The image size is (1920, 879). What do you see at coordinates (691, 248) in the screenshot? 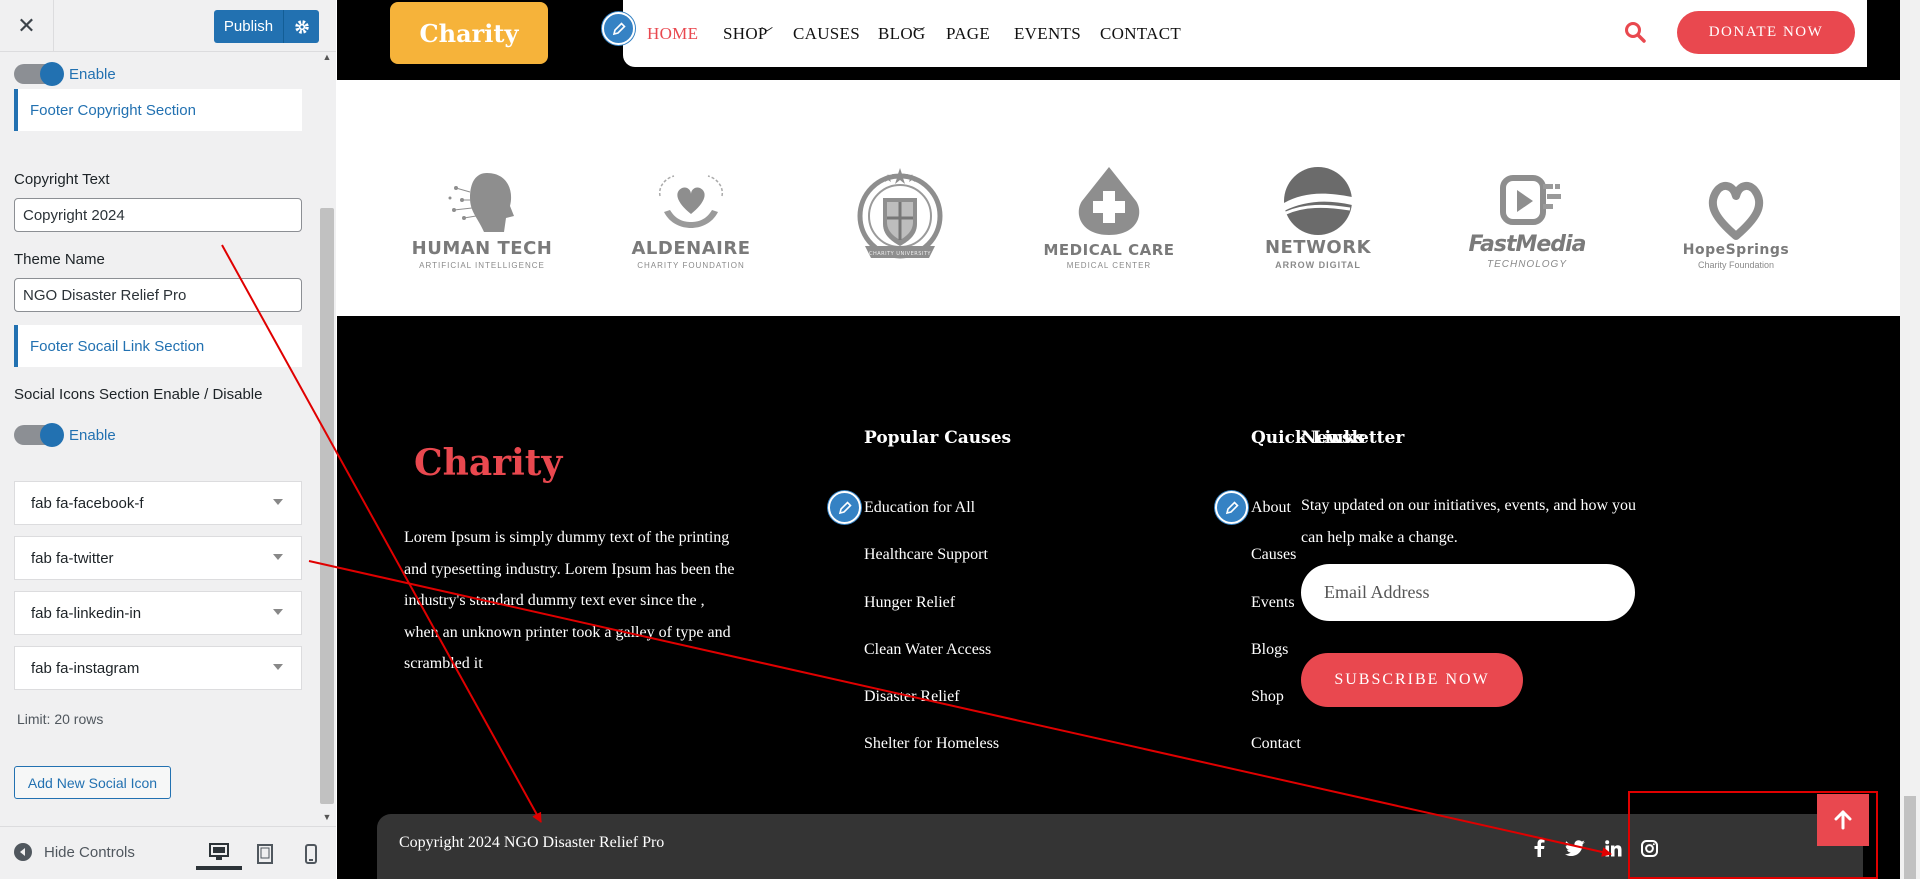
I see `partner-name: ALDENAIRE` at bounding box center [691, 248].